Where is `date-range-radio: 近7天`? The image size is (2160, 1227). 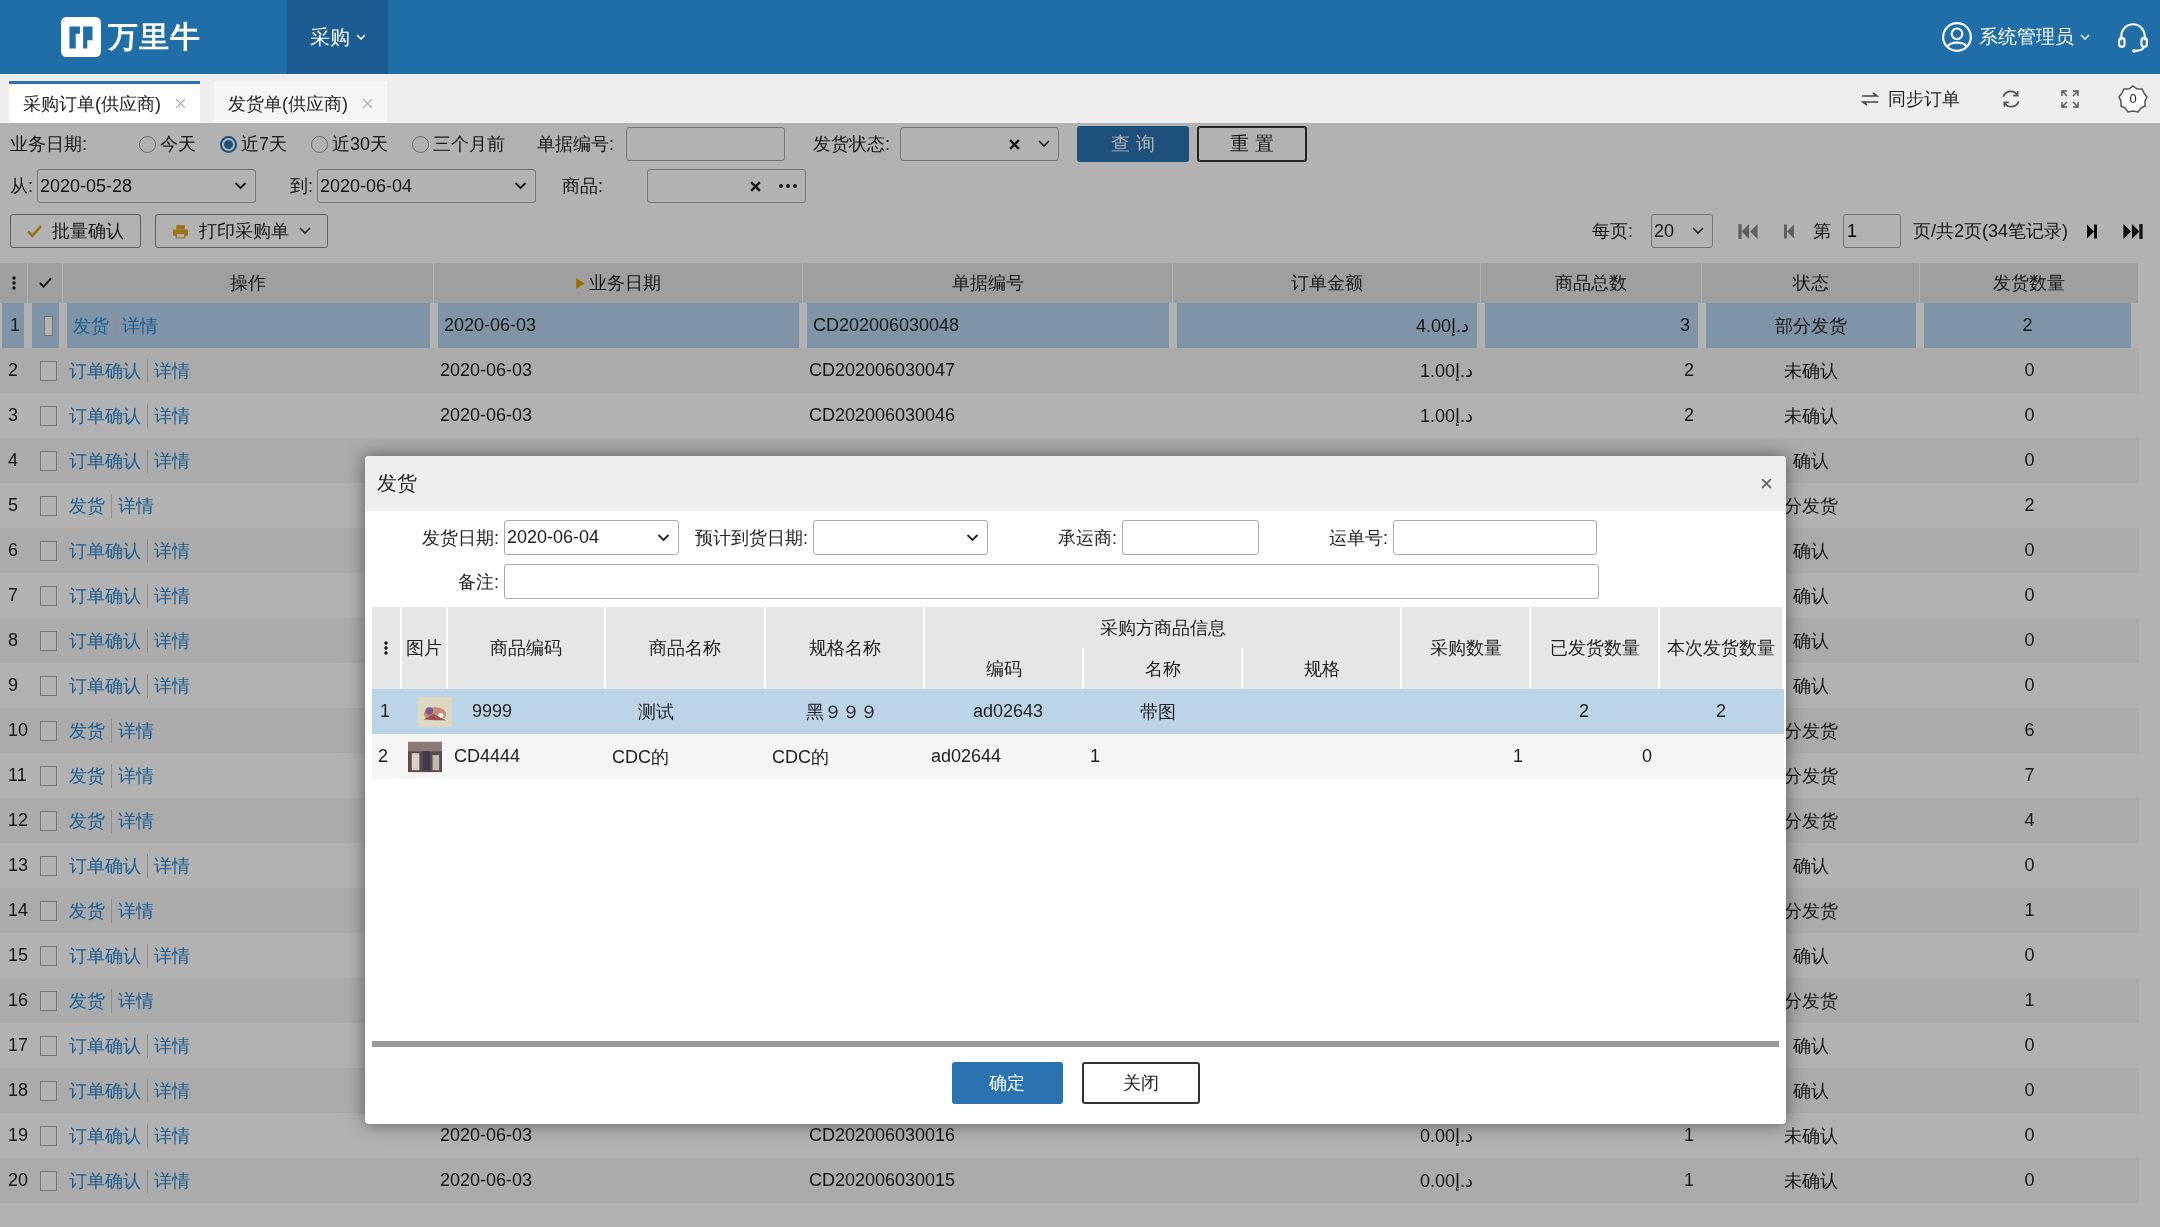
date-range-radio: 近7天 is located at coordinates (254, 144).